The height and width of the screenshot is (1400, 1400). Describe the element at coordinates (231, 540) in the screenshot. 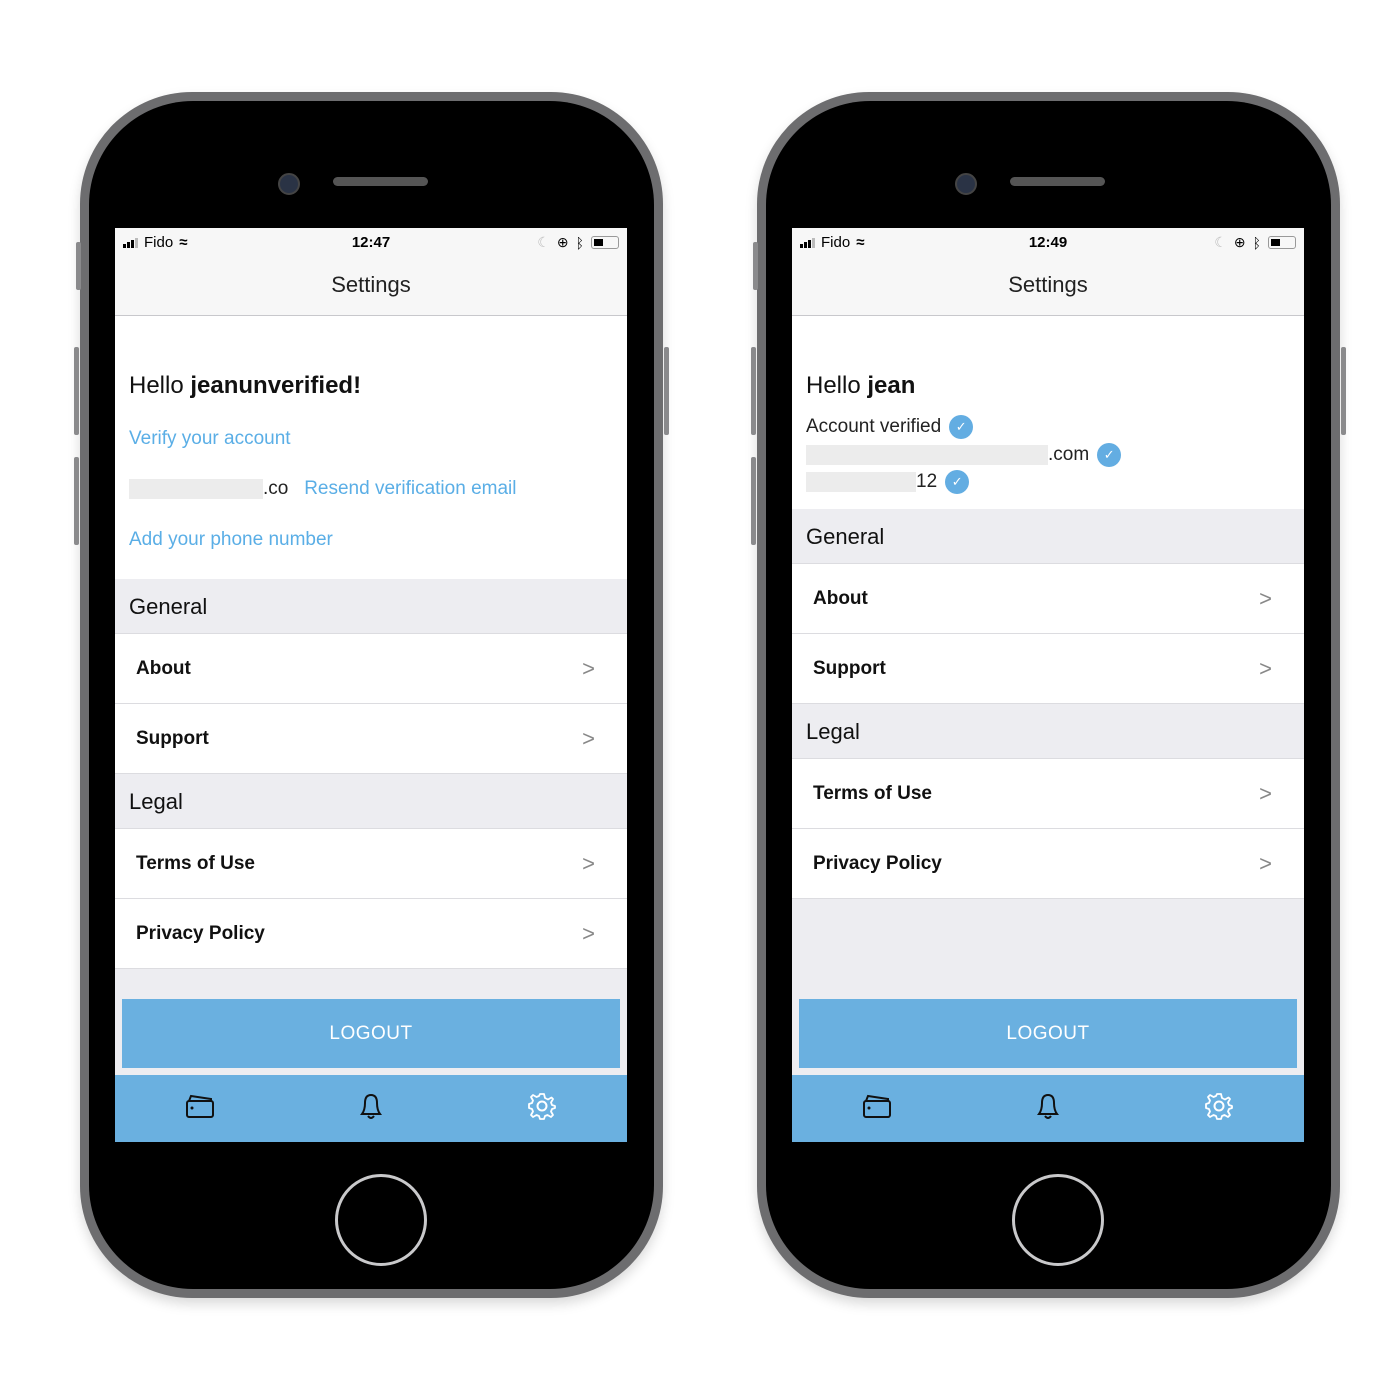

I see `add-phone-link: Add your phone number` at that location.